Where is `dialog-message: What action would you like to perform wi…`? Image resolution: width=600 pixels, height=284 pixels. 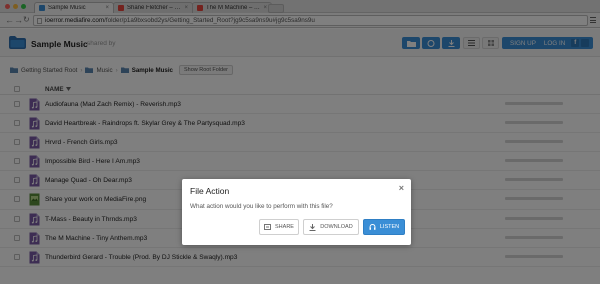 dialog-message: What action would you like to perform wi… is located at coordinates (261, 206).